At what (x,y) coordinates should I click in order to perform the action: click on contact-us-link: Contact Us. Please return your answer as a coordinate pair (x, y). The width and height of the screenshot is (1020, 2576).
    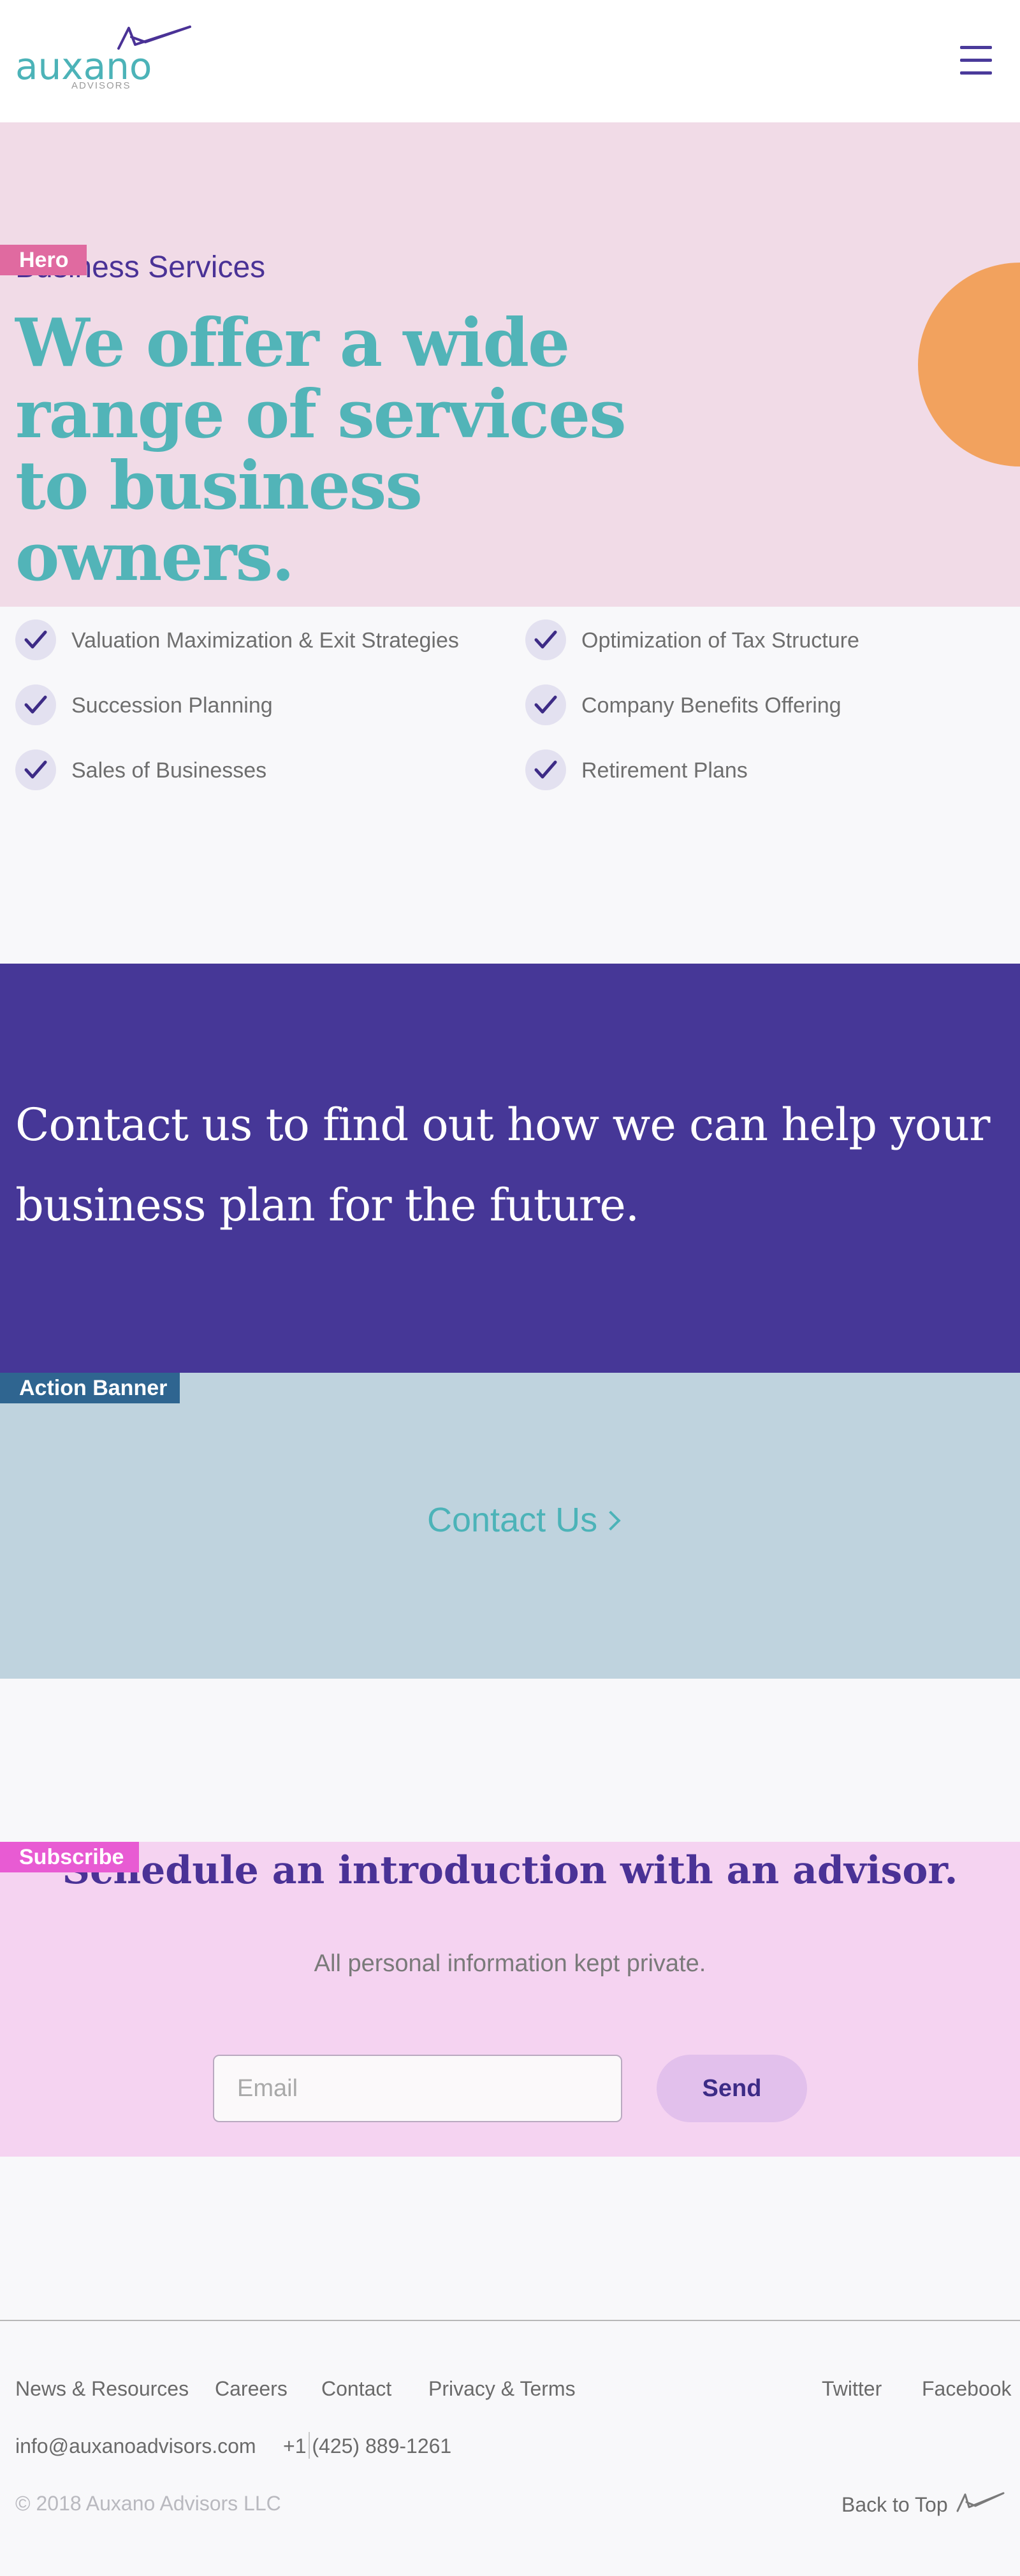
    Looking at the image, I should click on (524, 1520).